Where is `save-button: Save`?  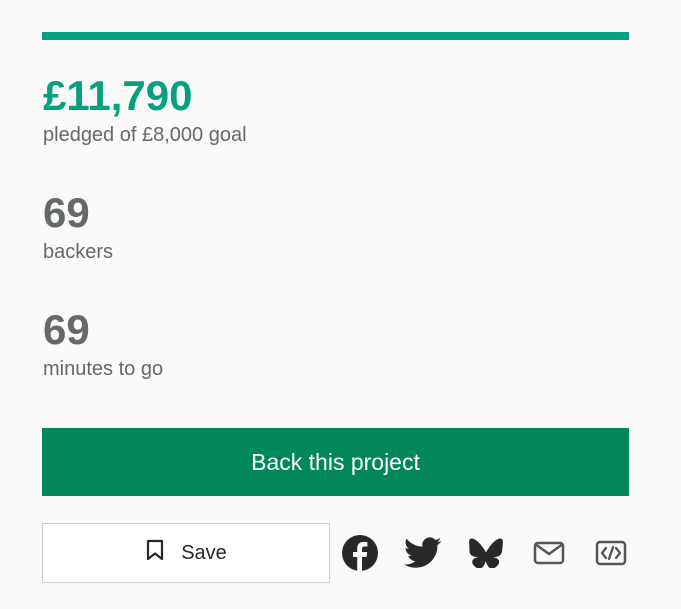
save-button: Save is located at coordinates (186, 553).